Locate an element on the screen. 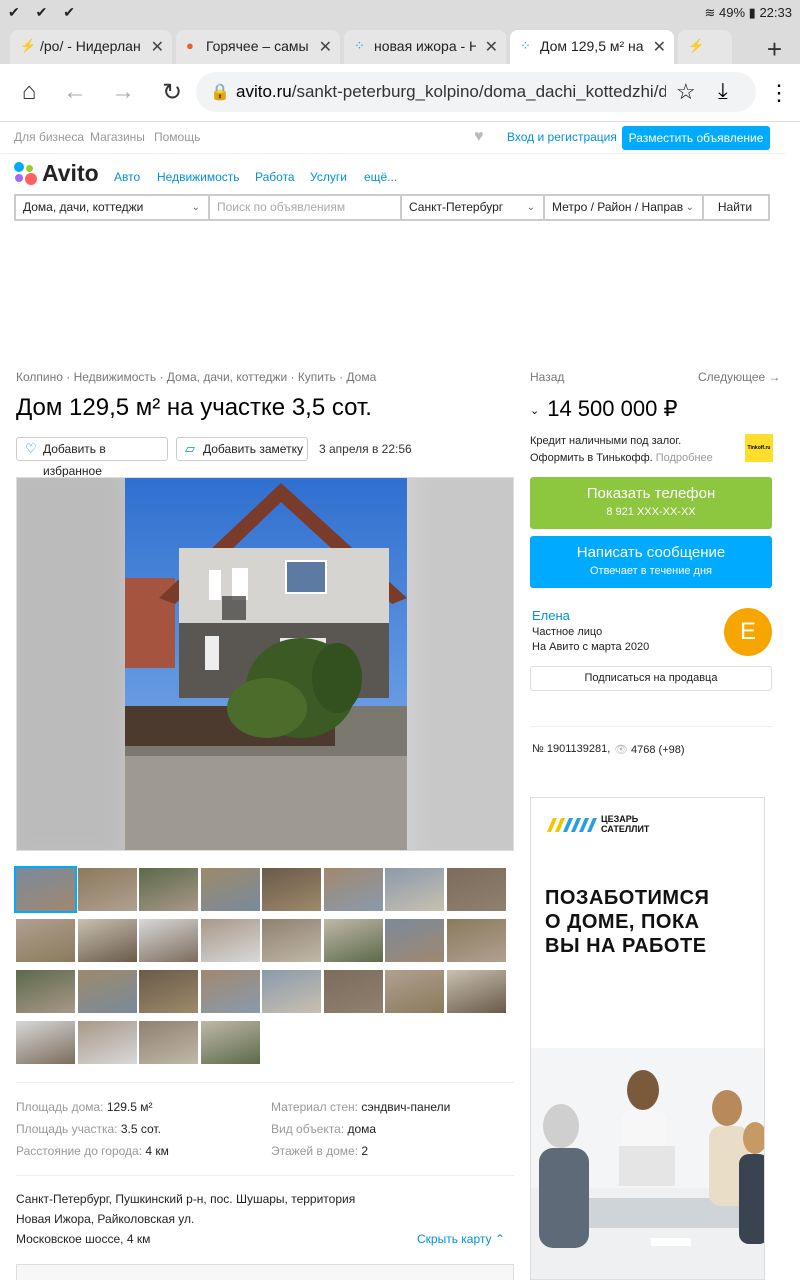 The width and height of the screenshot is (800, 1280). param-label: Этажей в доме: is located at coordinates (315, 1151).